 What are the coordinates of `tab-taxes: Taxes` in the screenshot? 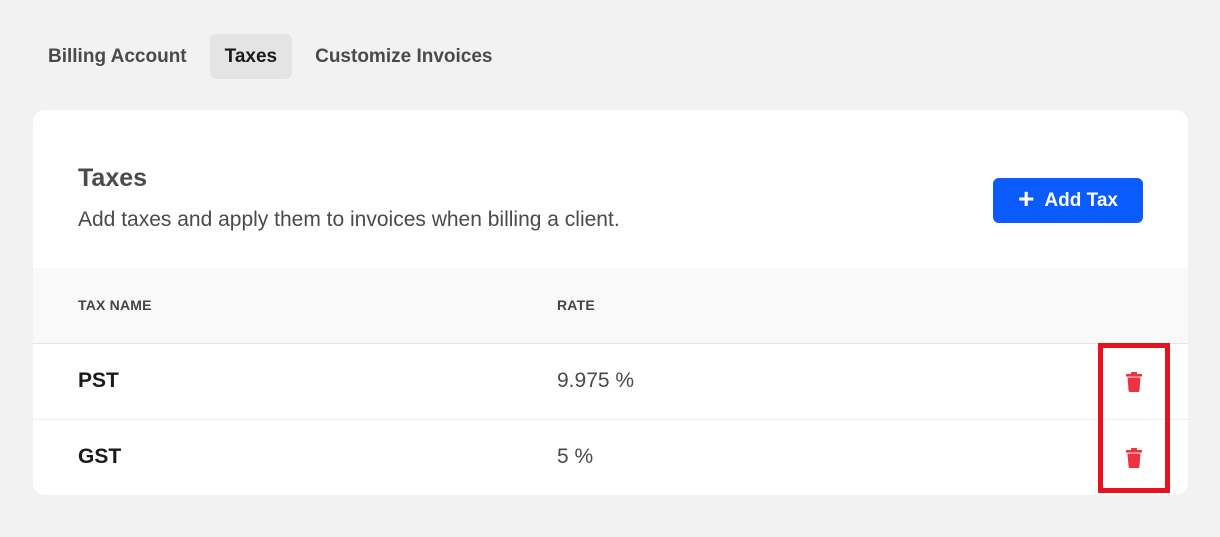 It's located at (251, 56).